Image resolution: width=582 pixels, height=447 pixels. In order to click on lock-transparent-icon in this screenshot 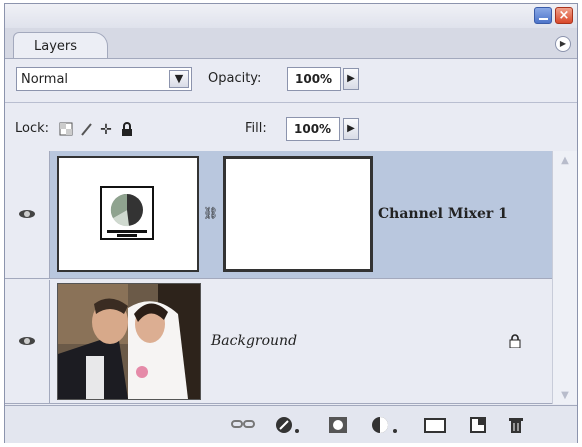, I will do `click(66, 130)`.